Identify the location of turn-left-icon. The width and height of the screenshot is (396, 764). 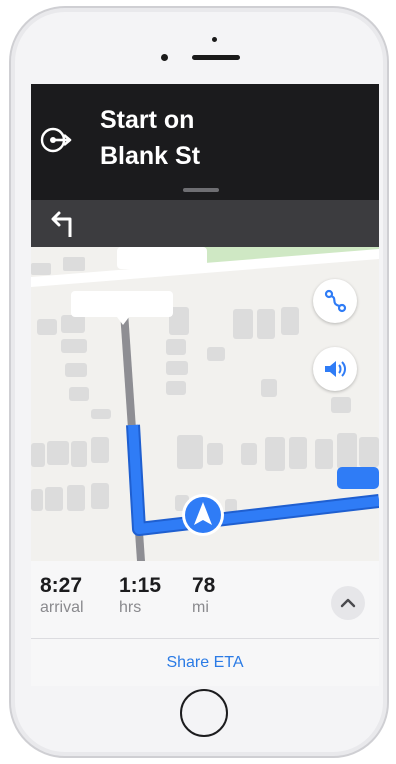
(61, 224).